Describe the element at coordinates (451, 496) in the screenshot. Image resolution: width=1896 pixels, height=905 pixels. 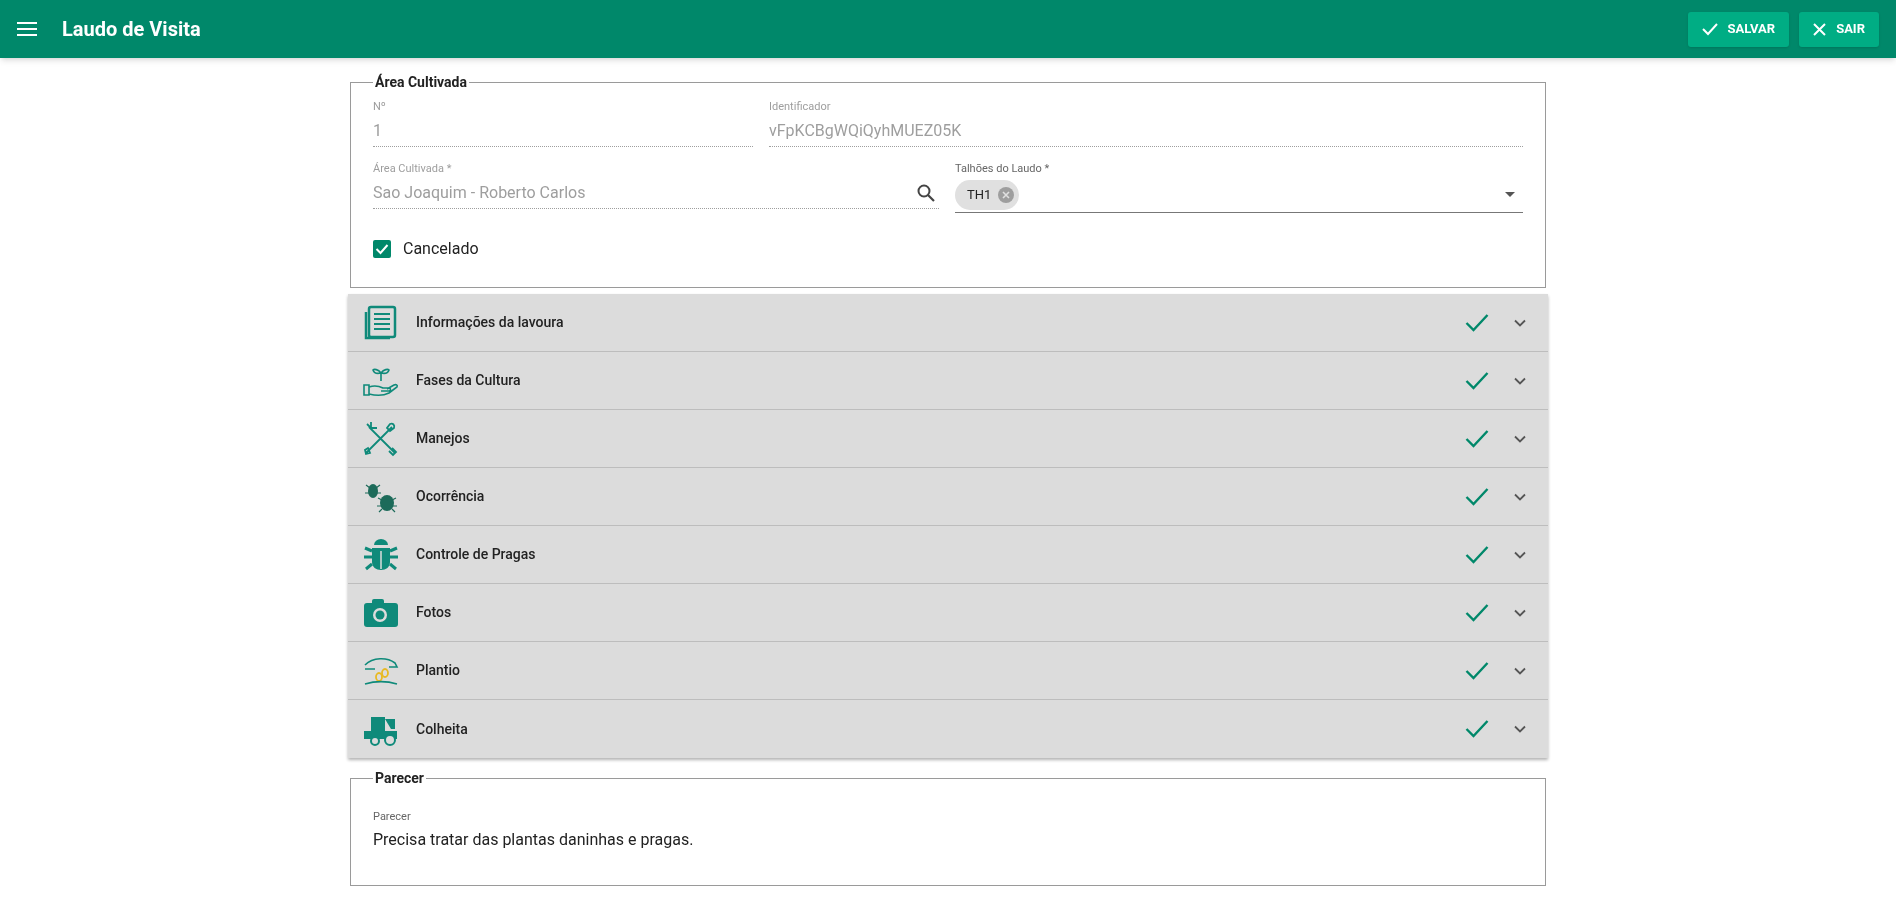
I see `section-title: Ocorrência` at that location.